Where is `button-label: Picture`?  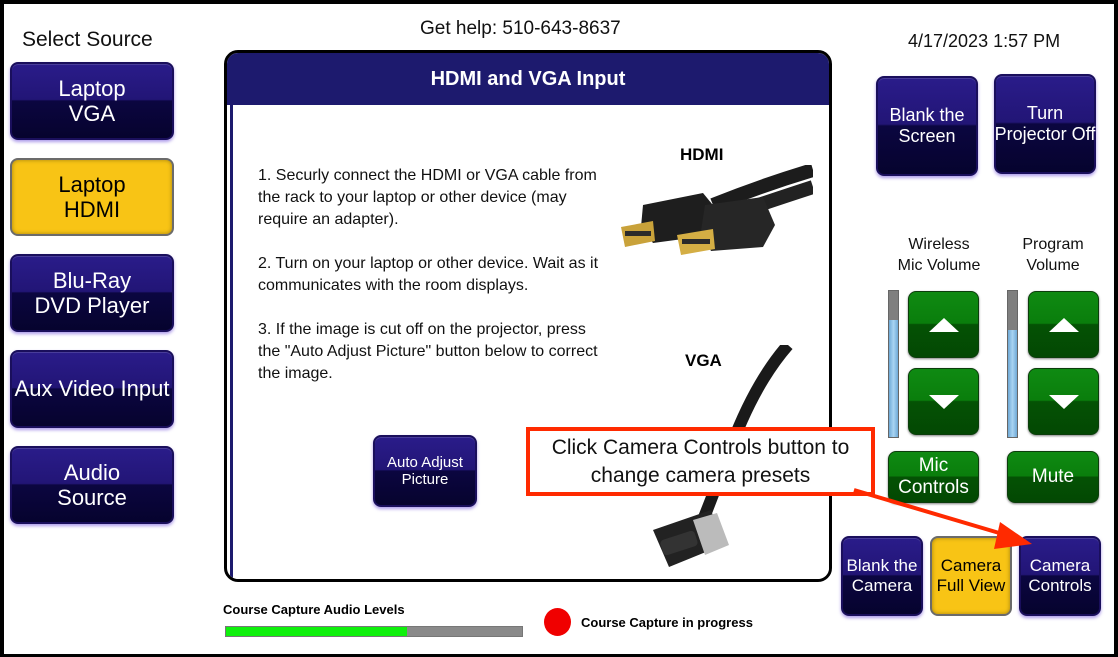
button-label: Picture is located at coordinates (425, 479).